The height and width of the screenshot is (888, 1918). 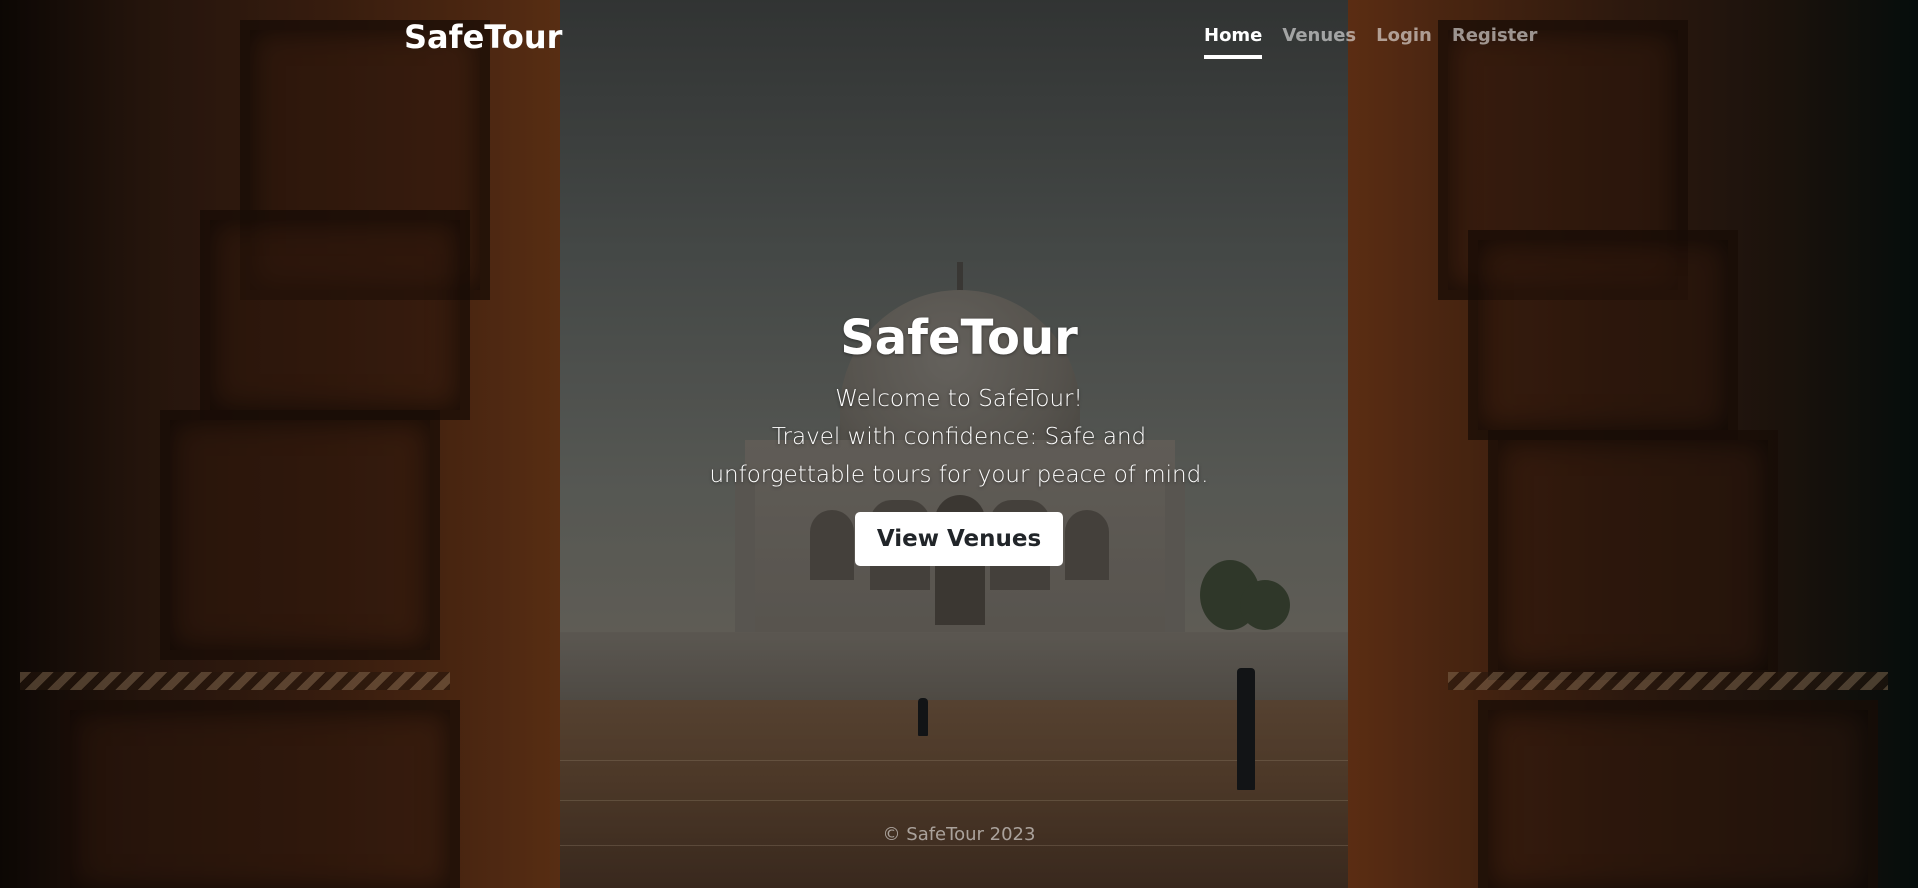 I want to click on nav-link-register: Register, so click(x=1495, y=42).